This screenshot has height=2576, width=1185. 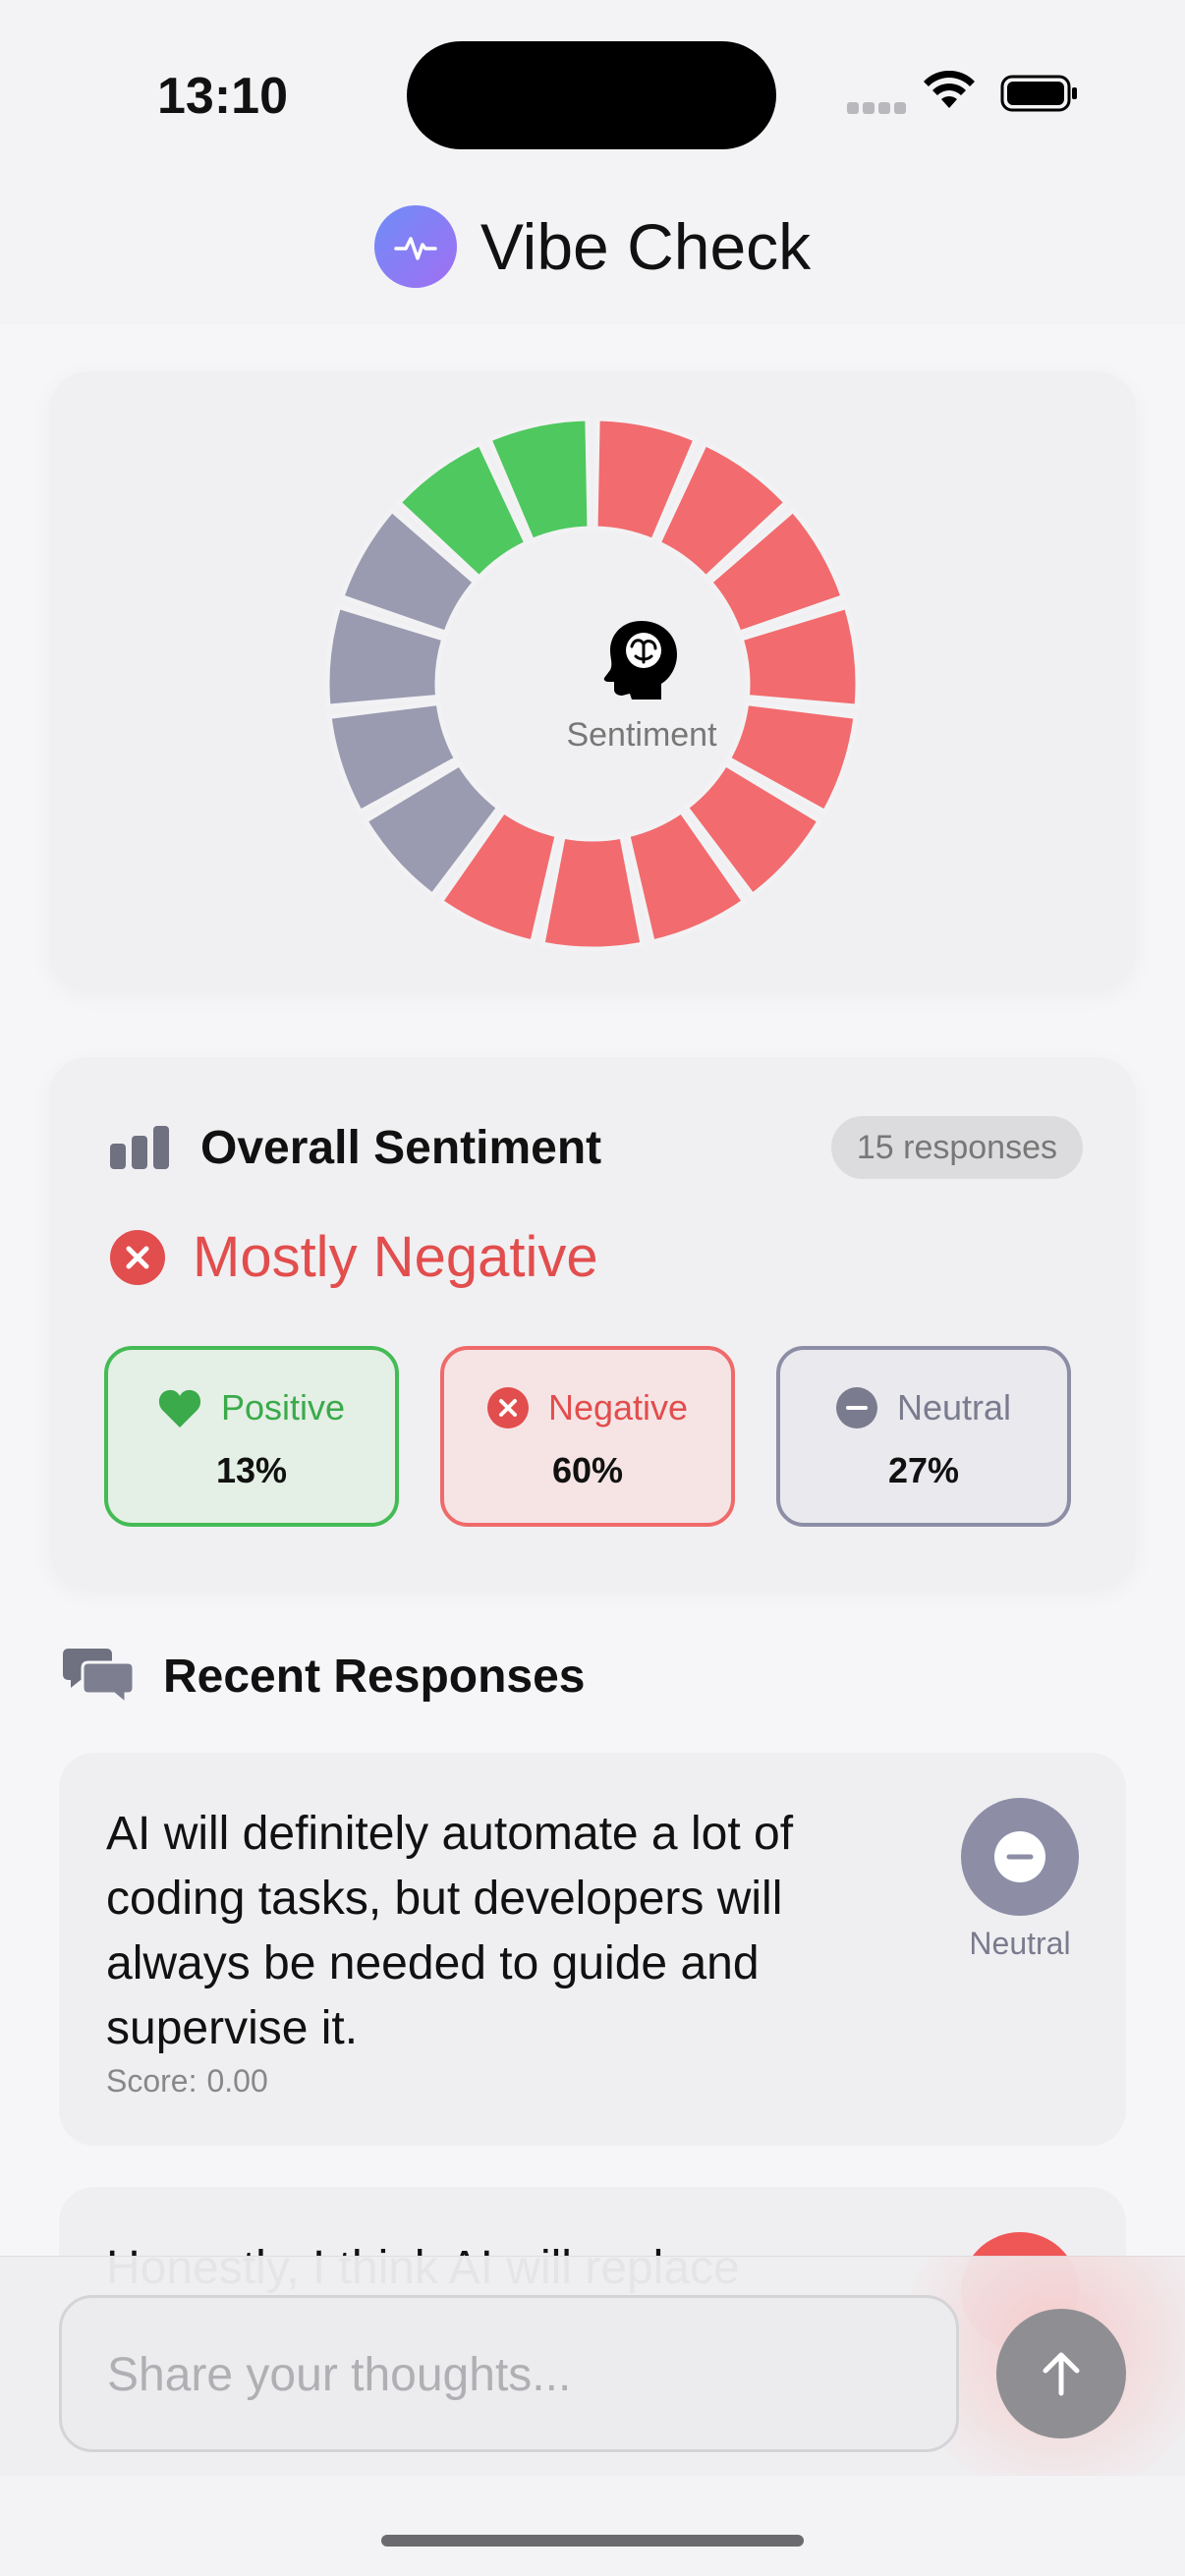 I want to click on response-score: Score: 0.00, so click(x=187, y=2081).